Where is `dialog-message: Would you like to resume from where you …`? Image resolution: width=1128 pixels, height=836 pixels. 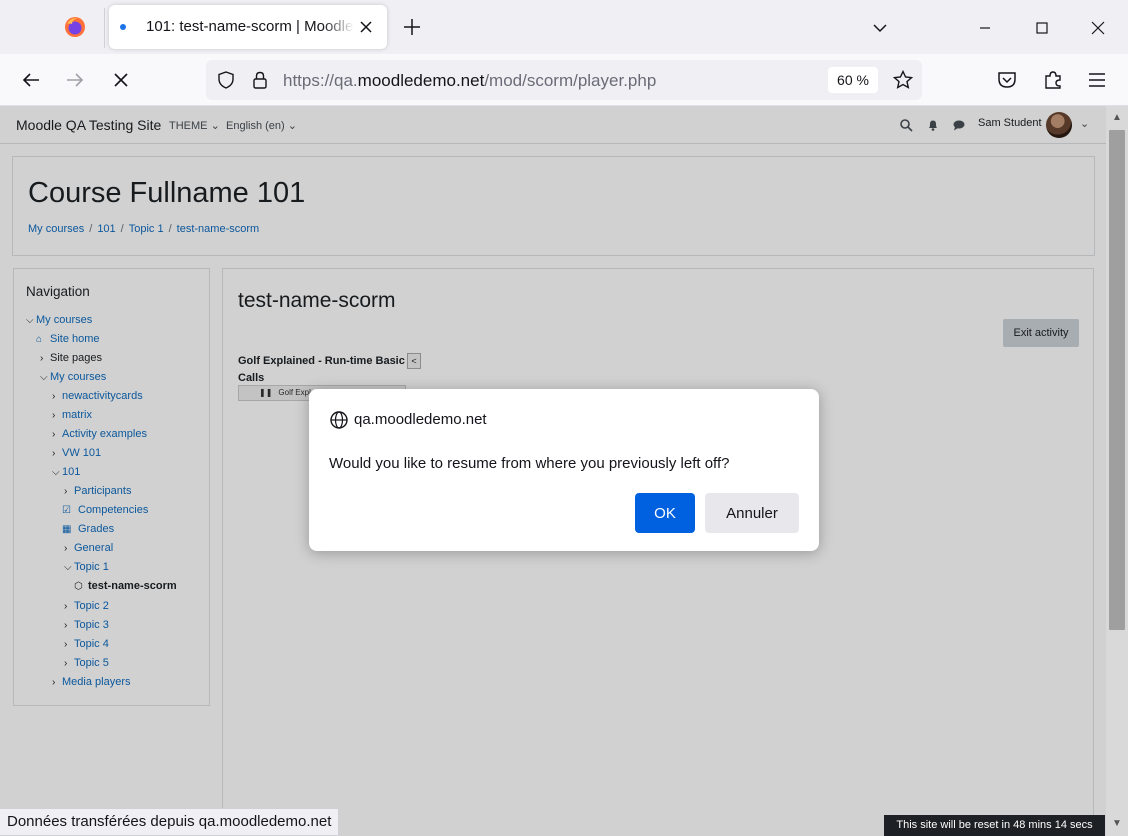 dialog-message: Would you like to resume from where you … is located at coordinates (529, 463).